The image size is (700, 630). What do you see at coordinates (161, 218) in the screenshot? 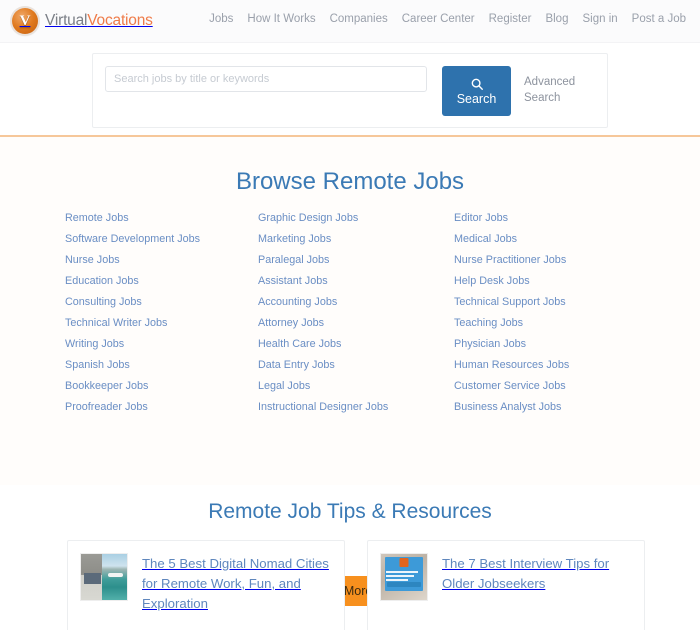
I see `job-link: Remote Jobs` at bounding box center [161, 218].